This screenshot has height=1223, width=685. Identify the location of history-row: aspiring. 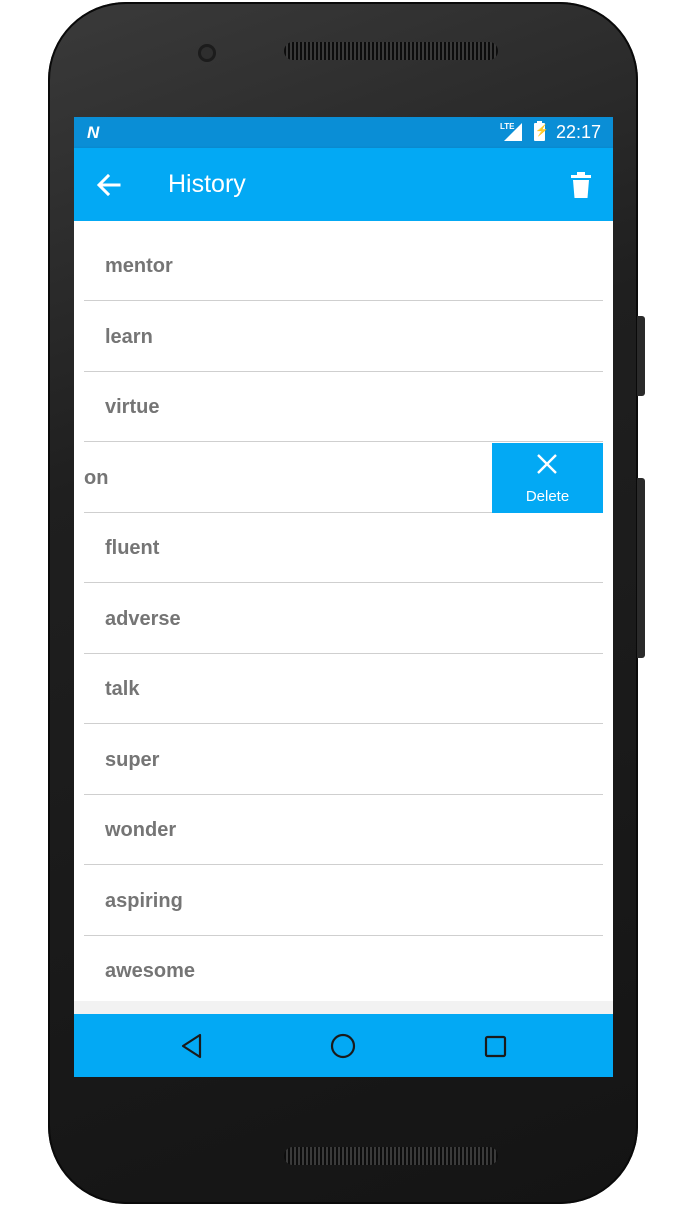
(343, 901).